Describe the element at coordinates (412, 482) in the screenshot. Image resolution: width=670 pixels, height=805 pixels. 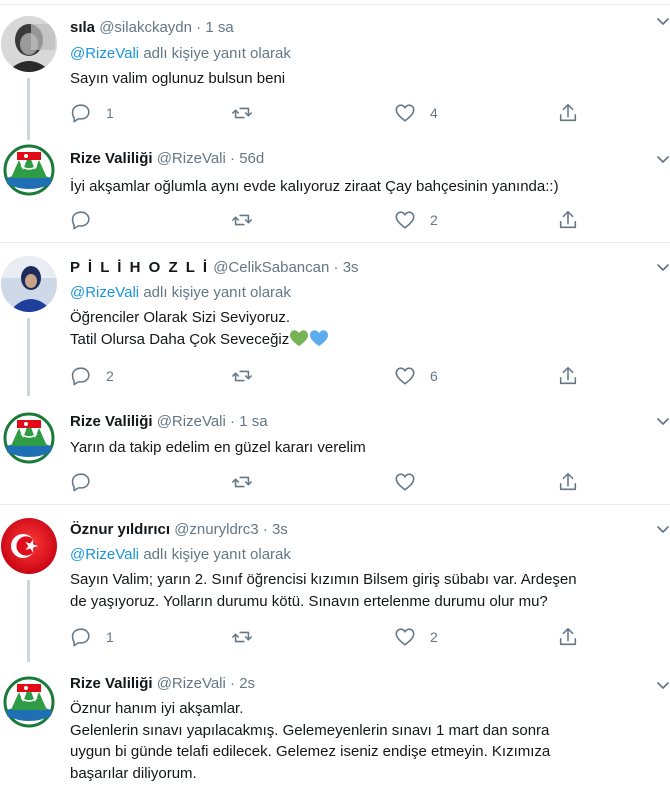
I see `like-button` at that location.